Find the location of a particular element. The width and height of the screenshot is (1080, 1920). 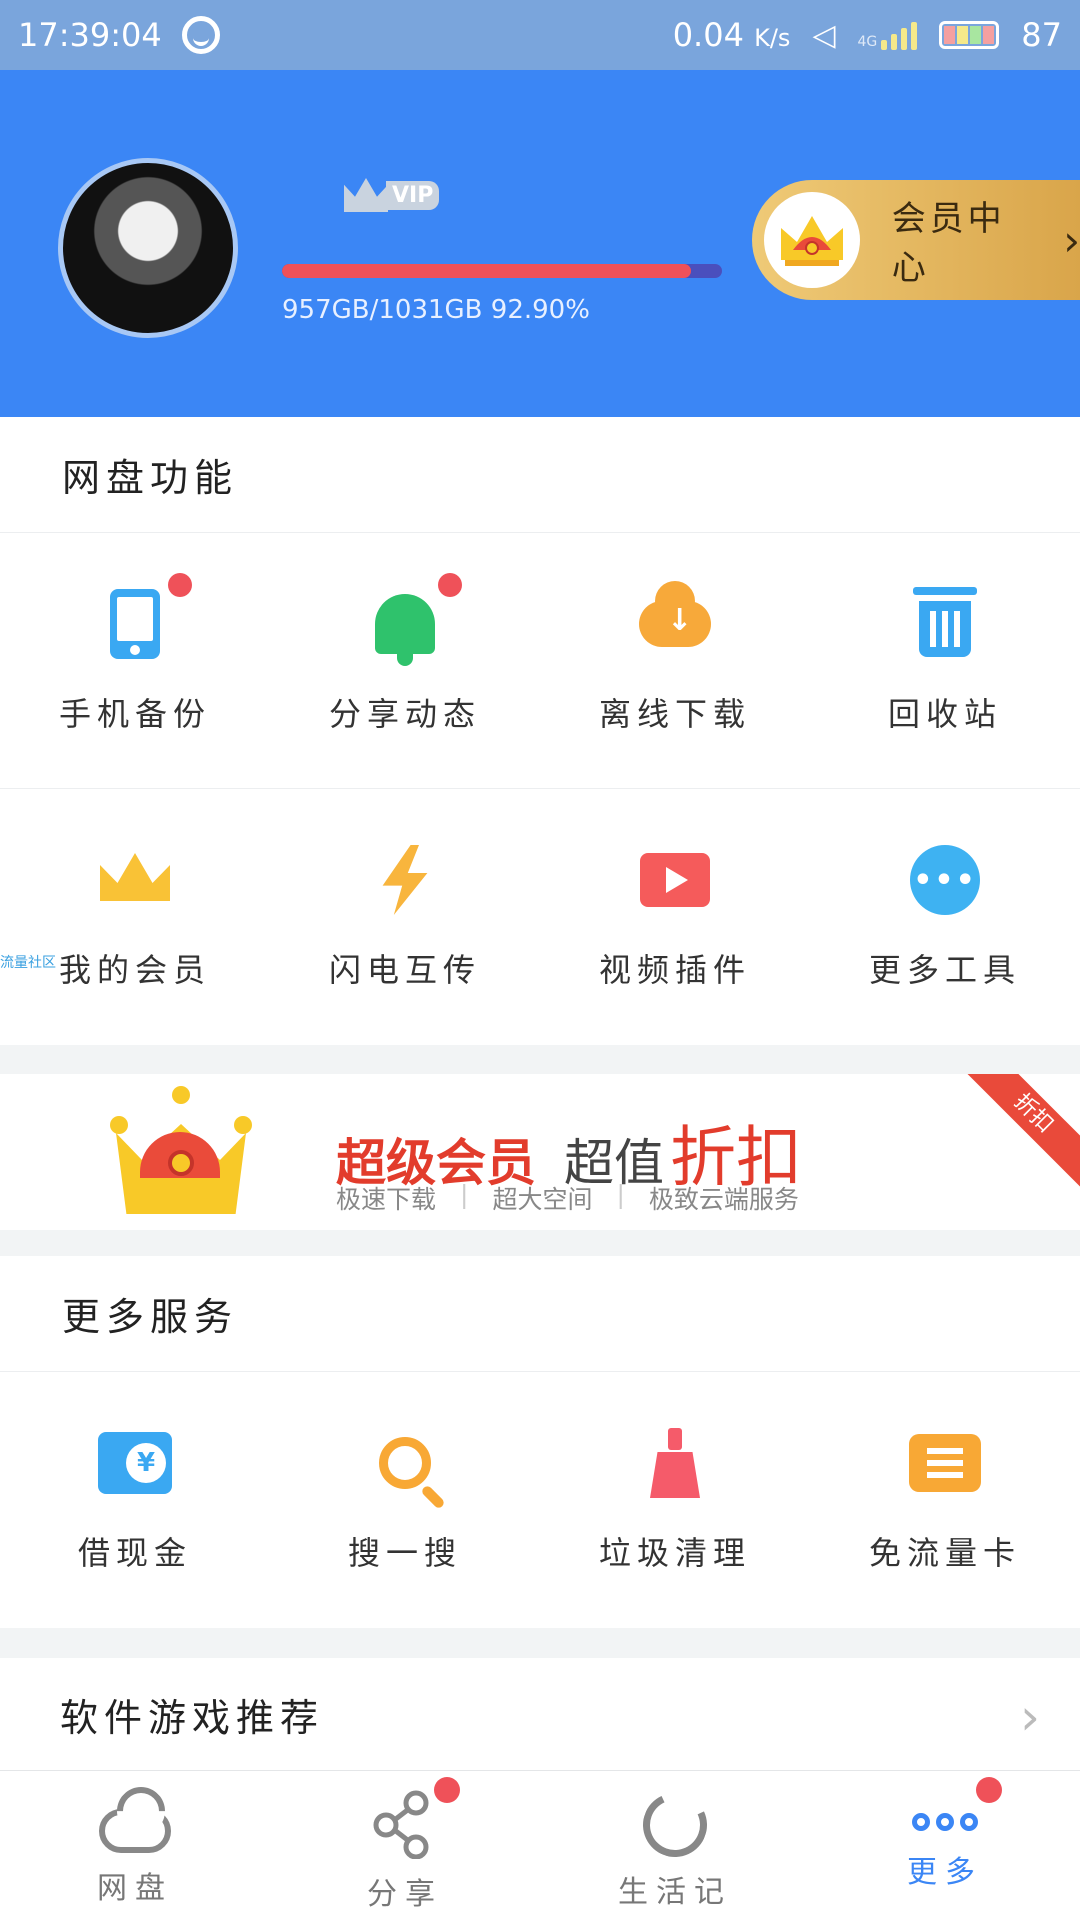

search-icon is located at coordinates (405, 1463).